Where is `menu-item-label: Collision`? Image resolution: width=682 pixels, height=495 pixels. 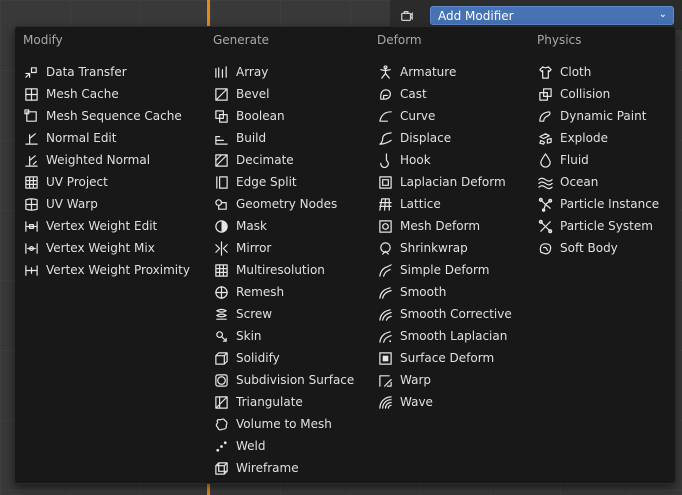
menu-item-label: Collision is located at coordinates (585, 94).